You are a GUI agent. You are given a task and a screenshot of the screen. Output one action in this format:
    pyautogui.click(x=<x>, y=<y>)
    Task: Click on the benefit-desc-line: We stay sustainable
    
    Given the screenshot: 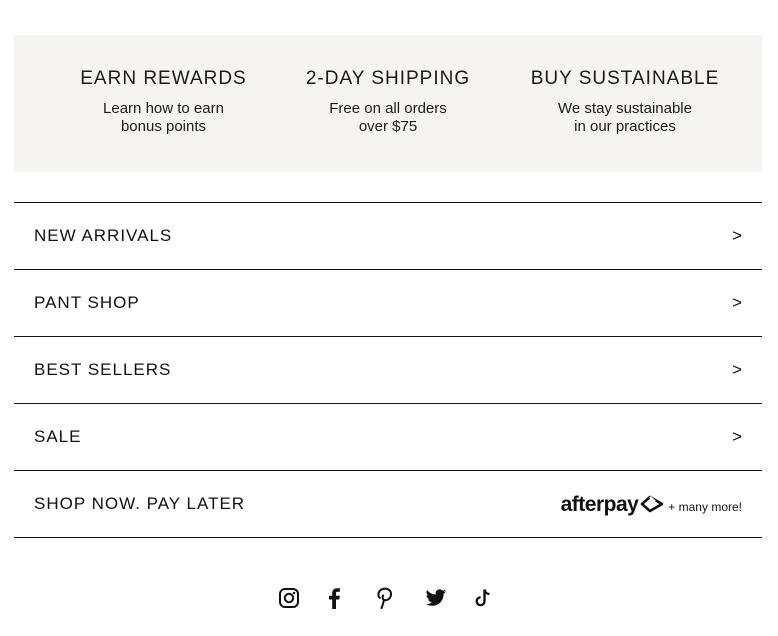 What is the action you would take?
    pyautogui.click(x=625, y=108)
    